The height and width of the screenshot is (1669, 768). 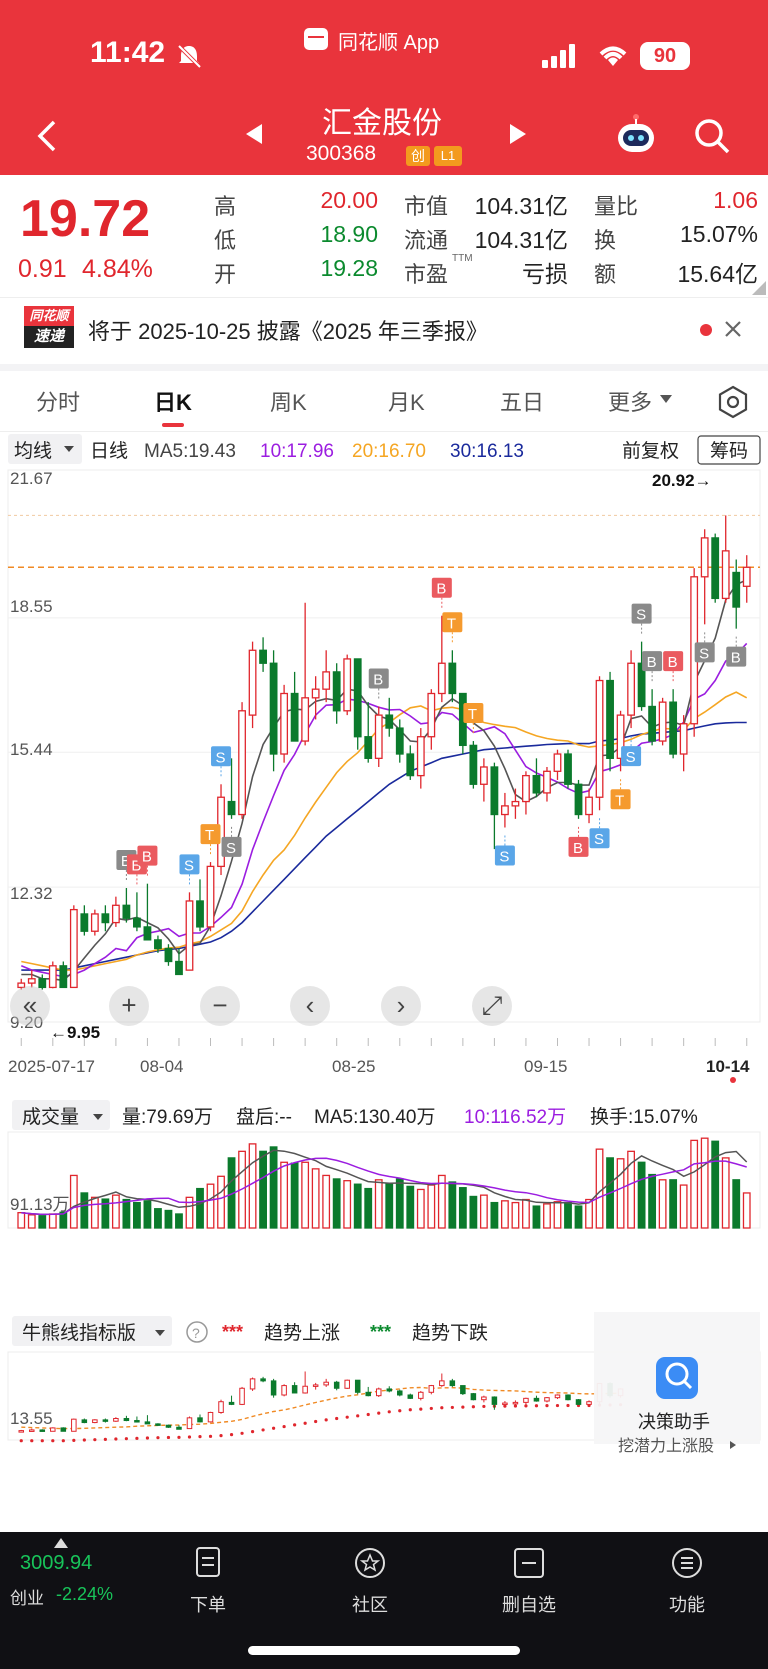 I want to click on y-label-2: 18.55, so click(x=31, y=606).